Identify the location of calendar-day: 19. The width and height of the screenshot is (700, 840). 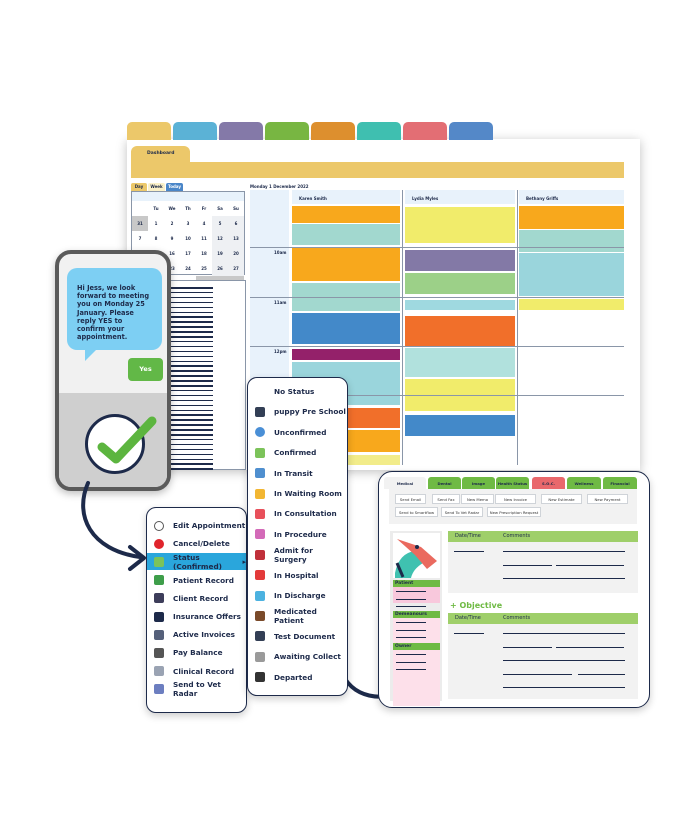
(220, 253).